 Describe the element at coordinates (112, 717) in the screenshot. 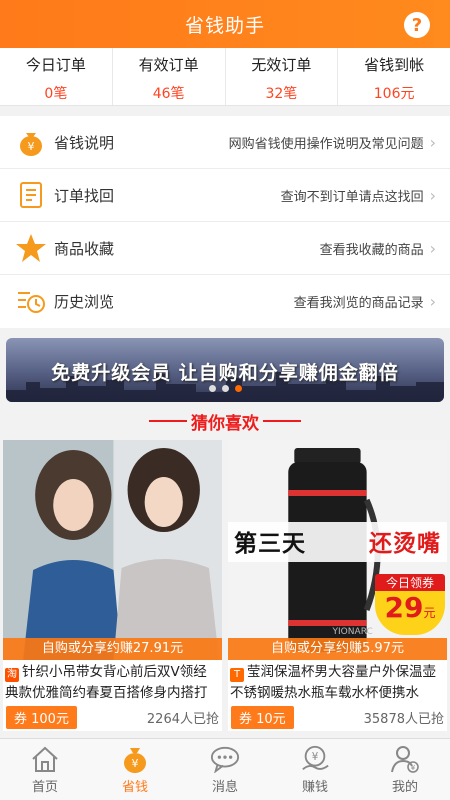

I see `product-meta: 券 100元 2264人已抢` at that location.